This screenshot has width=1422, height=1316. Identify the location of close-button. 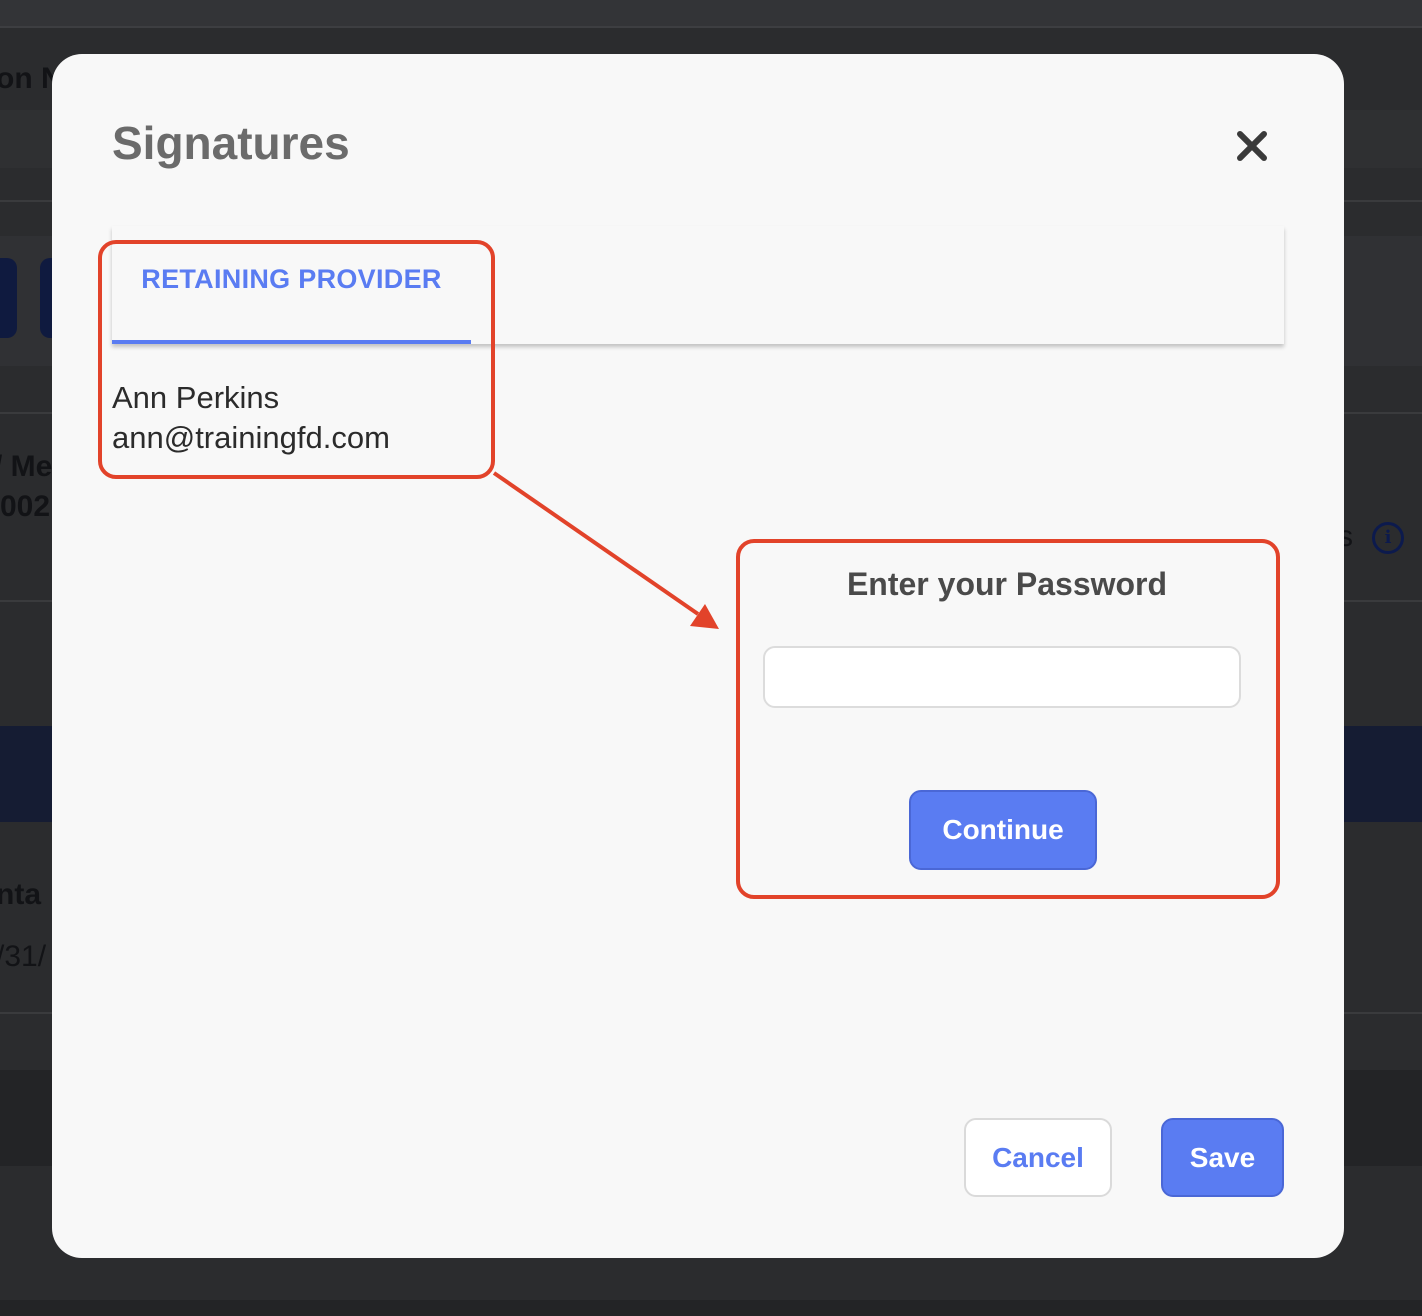
(1252, 148).